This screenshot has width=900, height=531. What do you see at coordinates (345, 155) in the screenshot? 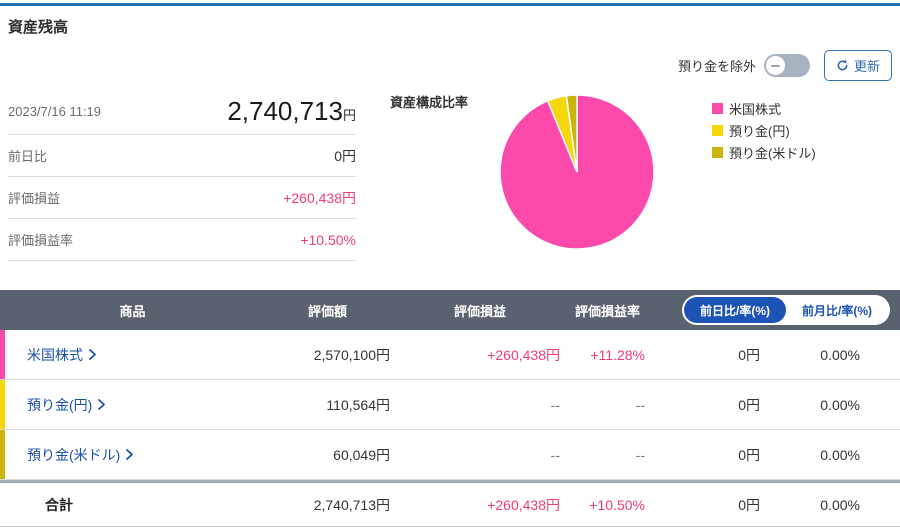
I see `day-change-value: 0円` at bounding box center [345, 155].